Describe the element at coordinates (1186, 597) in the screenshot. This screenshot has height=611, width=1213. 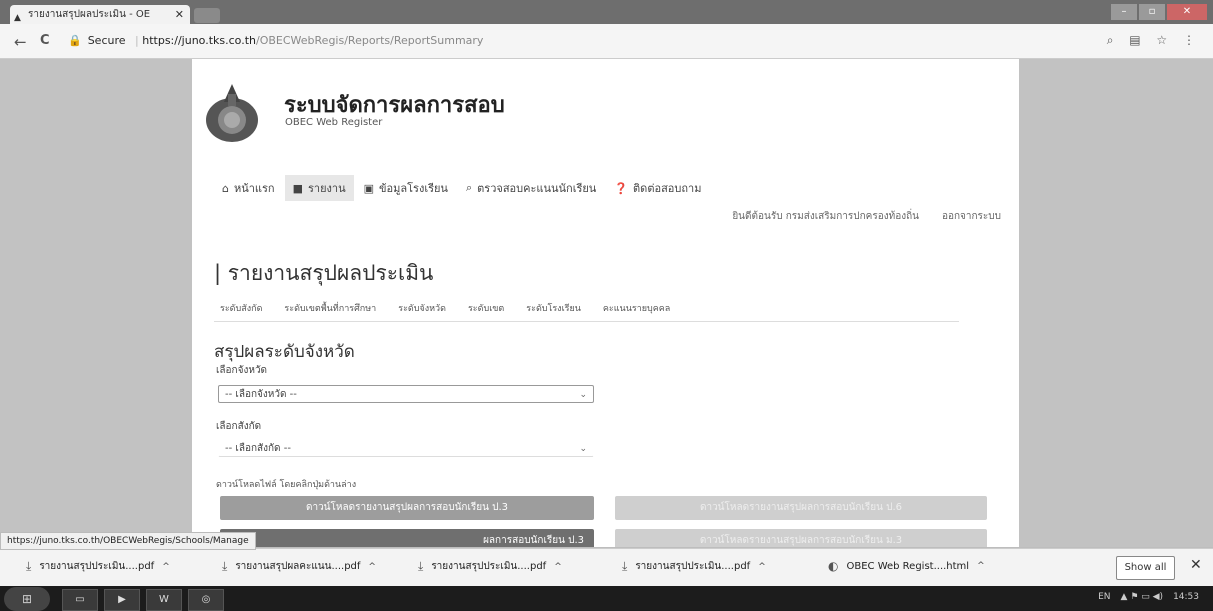
I see `clock: 14:53` at that location.